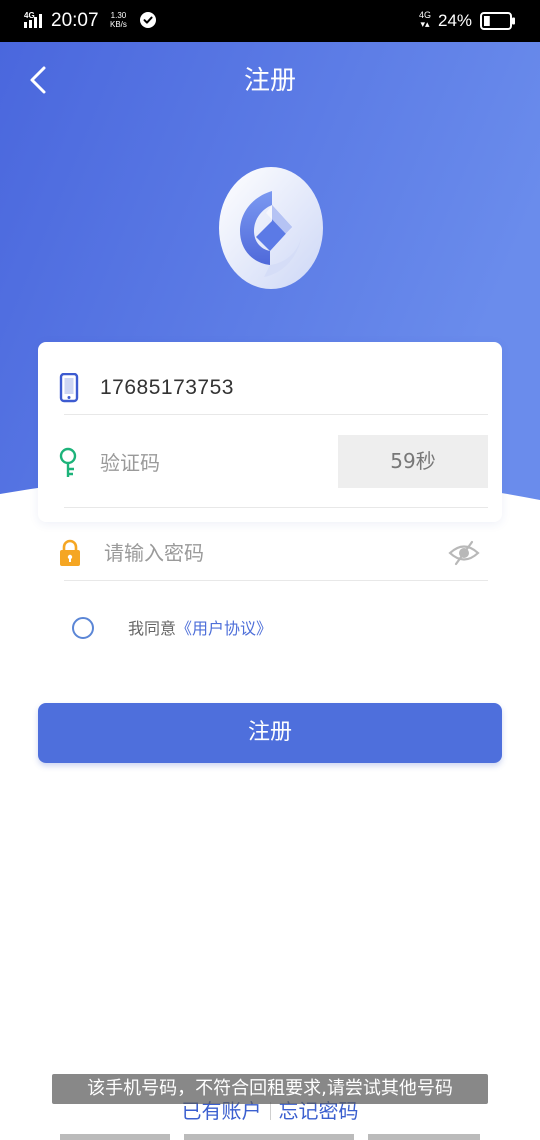 Image resolution: width=540 pixels, height=1140 pixels. What do you see at coordinates (152, 628) in the screenshot?
I see `agreement-label: 我同意` at bounding box center [152, 628].